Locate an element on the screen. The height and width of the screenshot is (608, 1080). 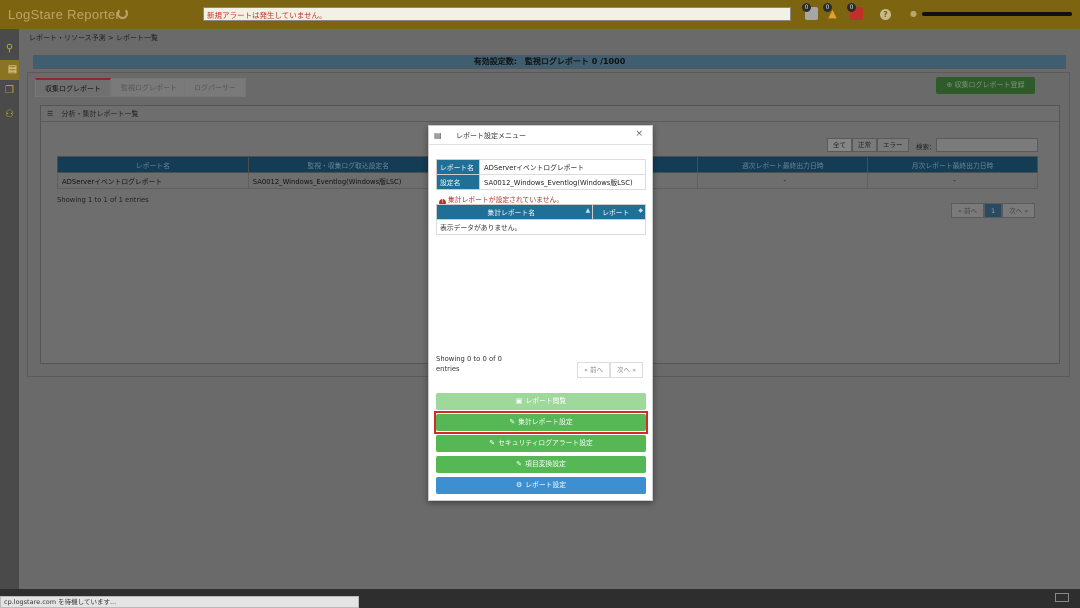
table-header-row: 集計レポート名 ▲ レポート ◆ is located at coordinates (540, 212).